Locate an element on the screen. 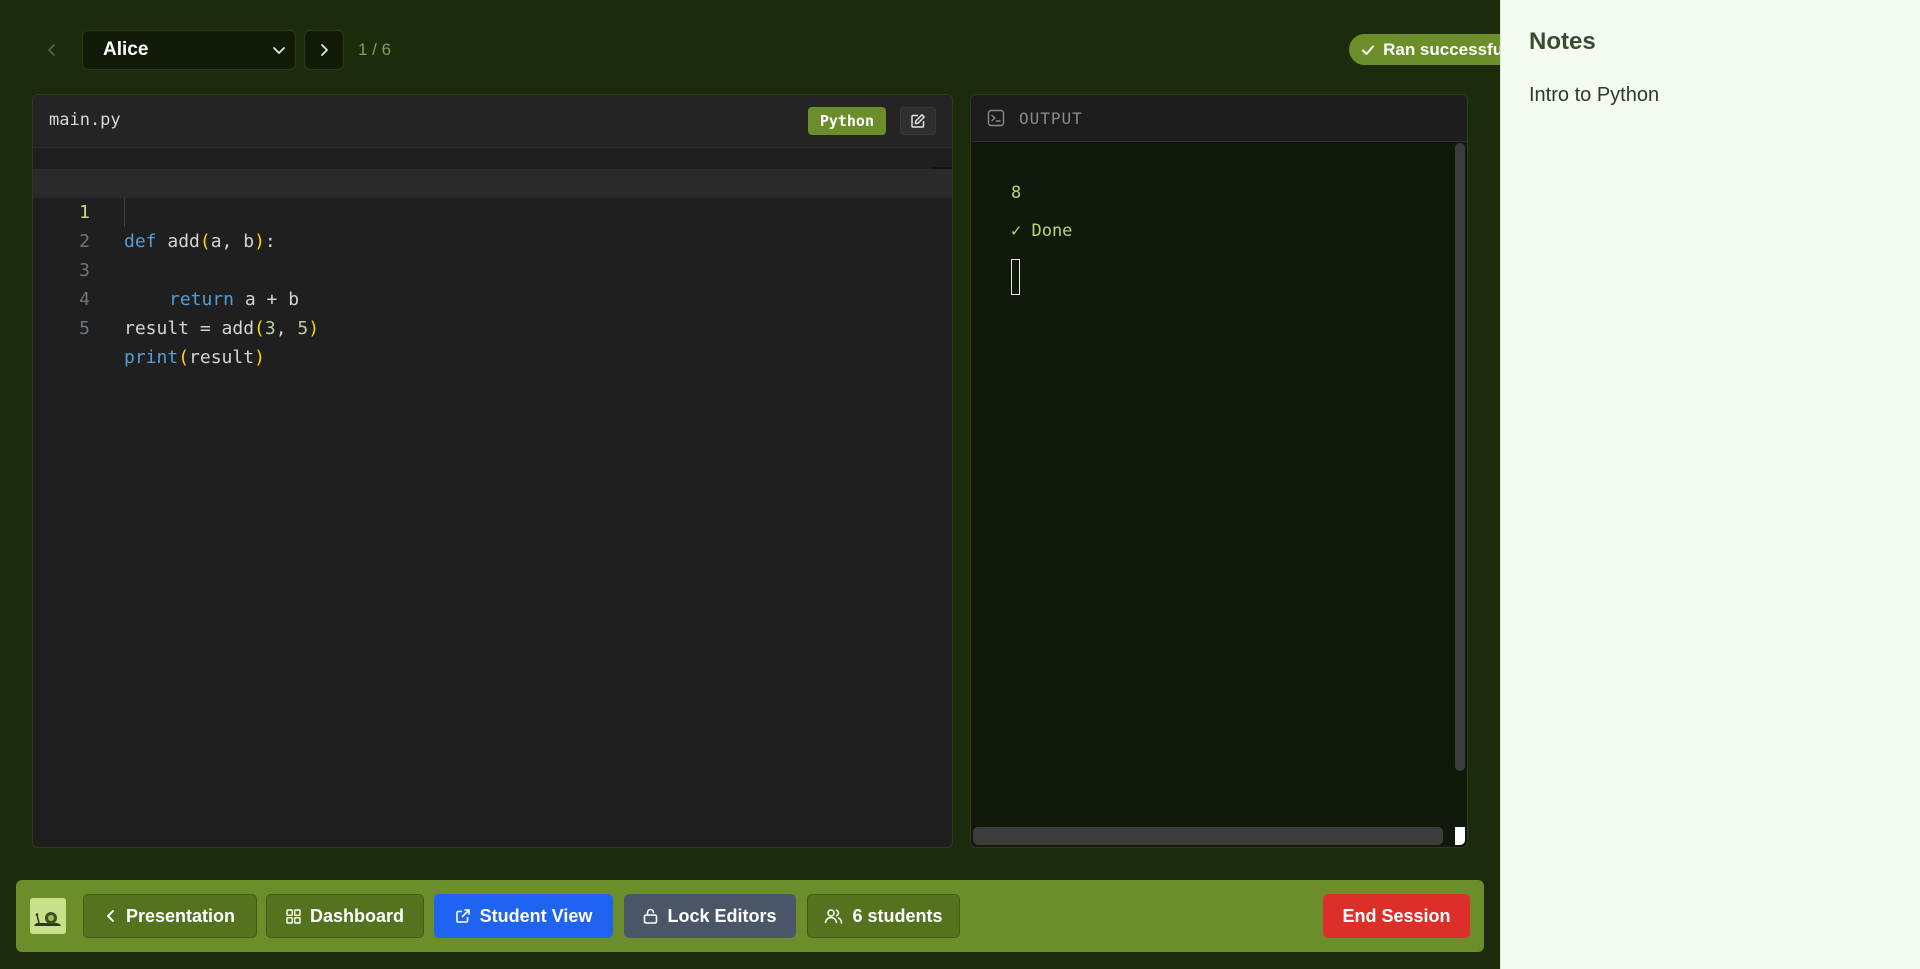 This screenshot has width=1920, height=969. vertical-scrollbar is located at coordinates (1460, 457).